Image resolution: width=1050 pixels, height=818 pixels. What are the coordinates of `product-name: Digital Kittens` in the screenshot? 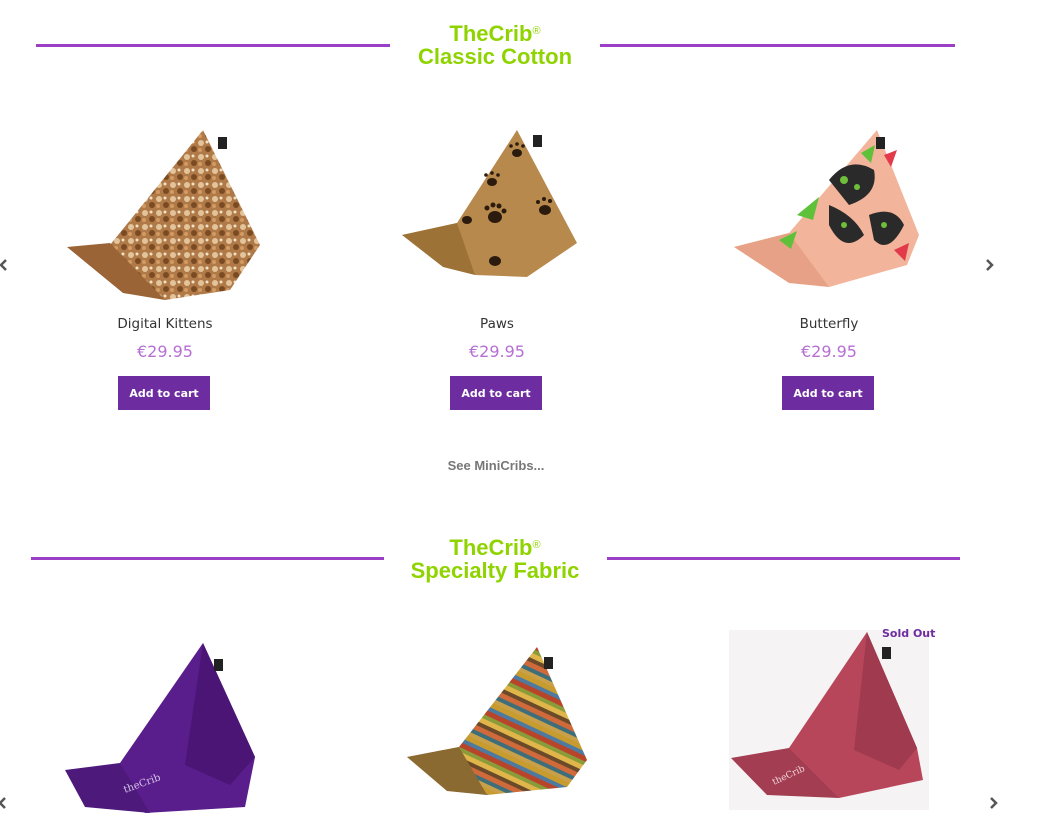 It's located at (165, 324).